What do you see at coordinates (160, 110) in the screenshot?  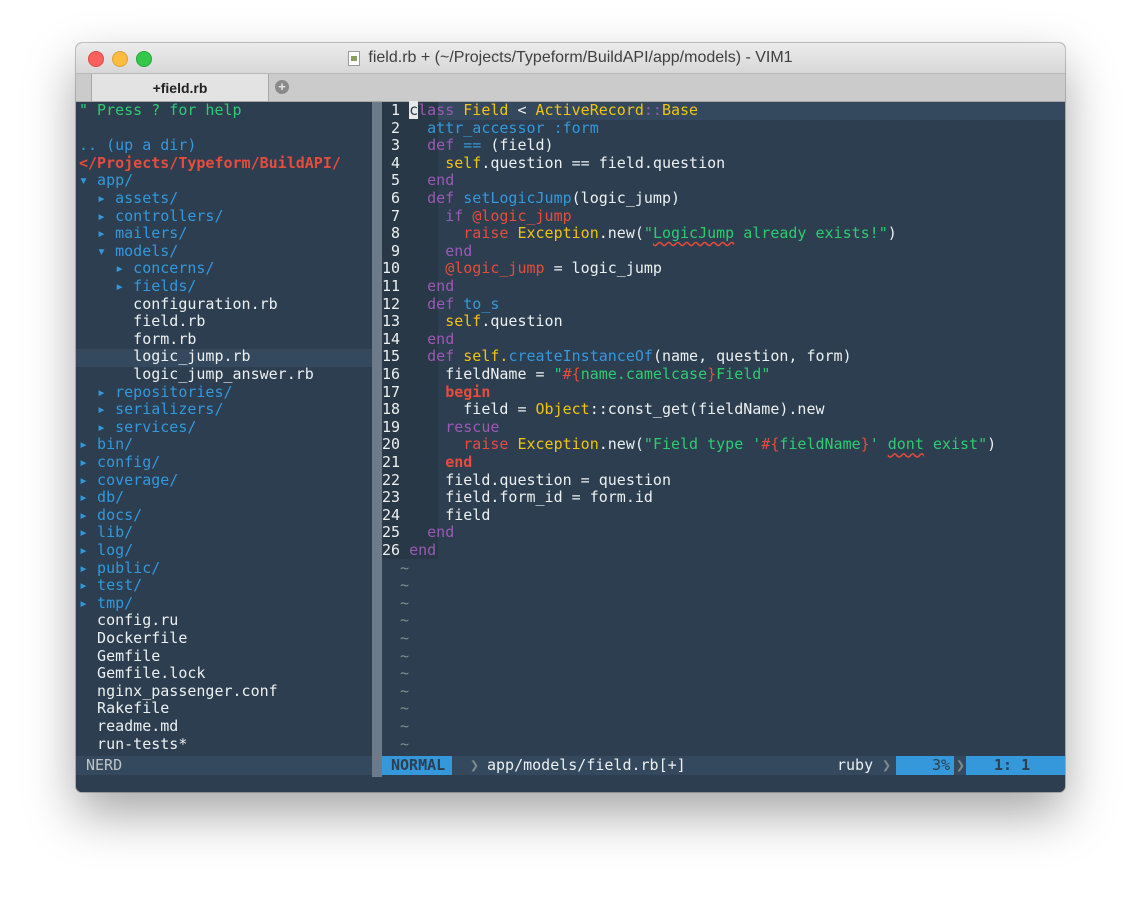 I see `tree-help: " Press ? for help` at bounding box center [160, 110].